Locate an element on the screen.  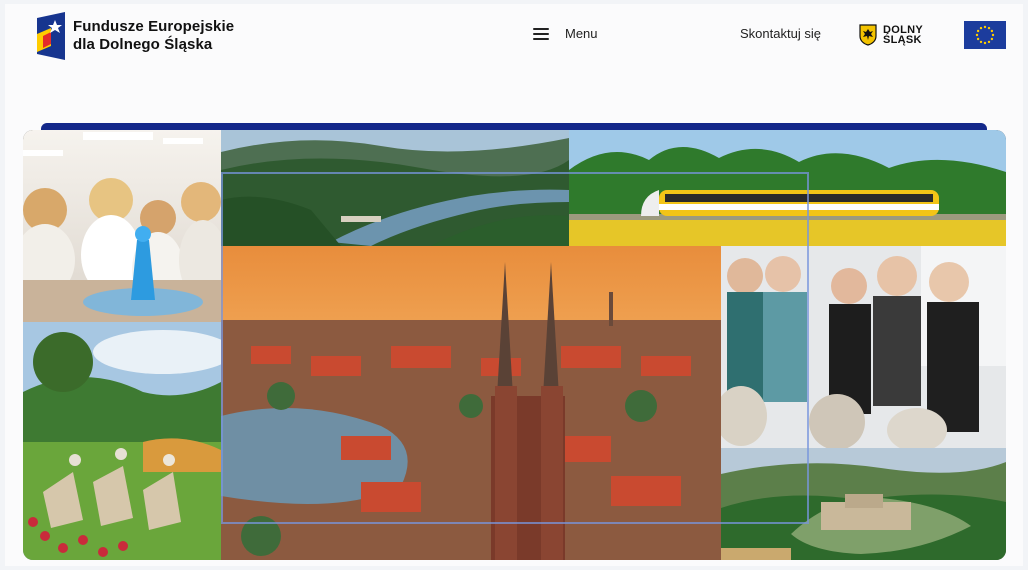
fe-logo-mark-icon is located at coordinates (51, 36).